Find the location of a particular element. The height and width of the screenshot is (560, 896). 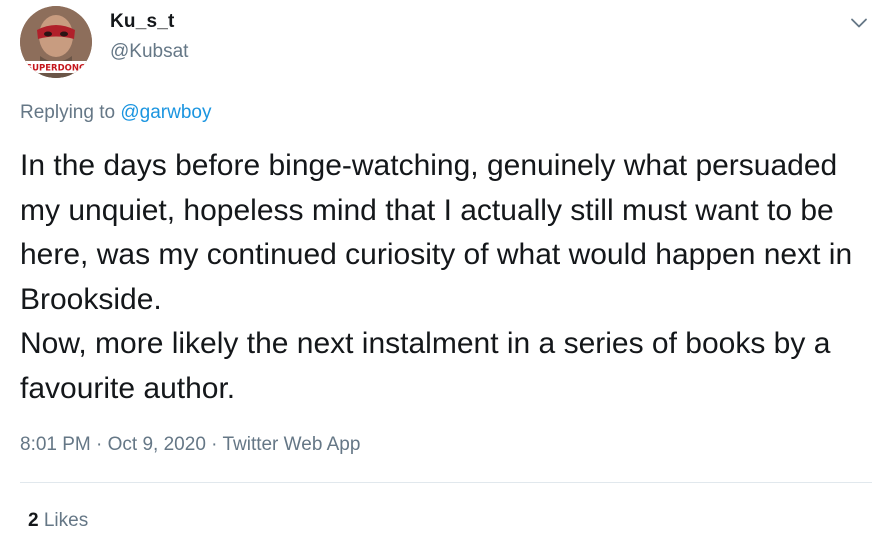

likes-label: Likes is located at coordinates (66, 520).